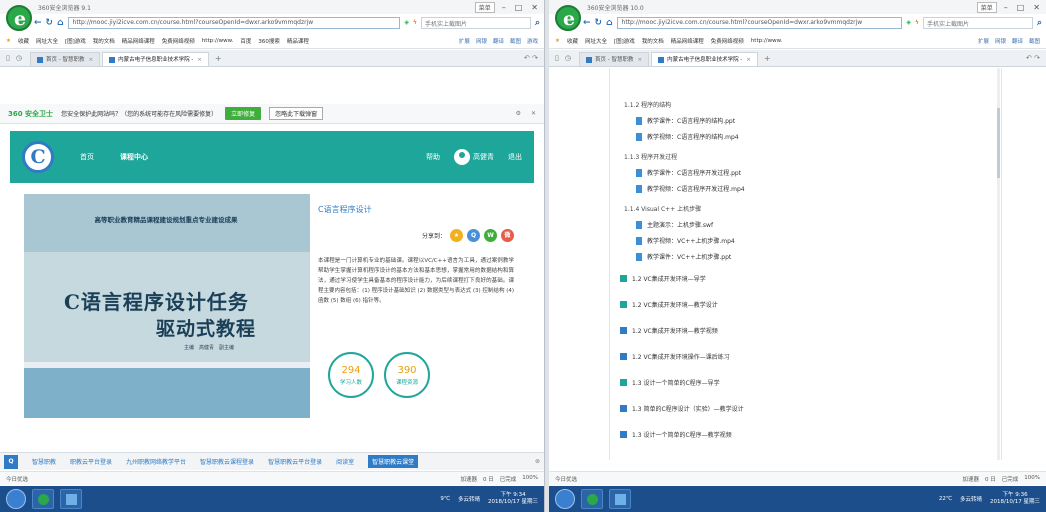 The image size is (1046, 512). What do you see at coordinates (670, 382) in the screenshot?
I see `outline-item: 1.3 设计一个简单的C程序—导学` at bounding box center [670, 382].